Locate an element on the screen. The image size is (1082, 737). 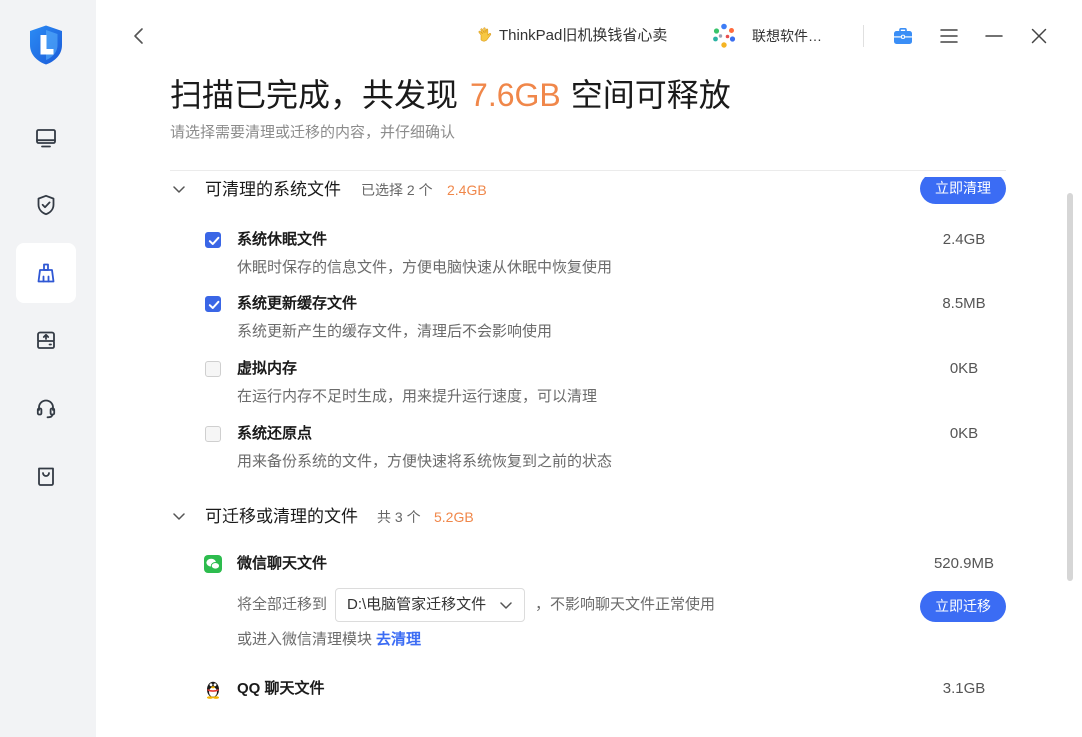
promo-text: ThinkPad旧机换钱省心卖 is located at coordinates (583, 35).